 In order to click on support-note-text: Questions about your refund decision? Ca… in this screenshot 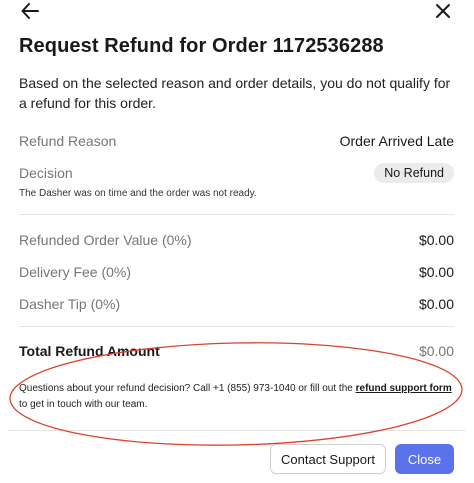, I will do `click(187, 388)`.